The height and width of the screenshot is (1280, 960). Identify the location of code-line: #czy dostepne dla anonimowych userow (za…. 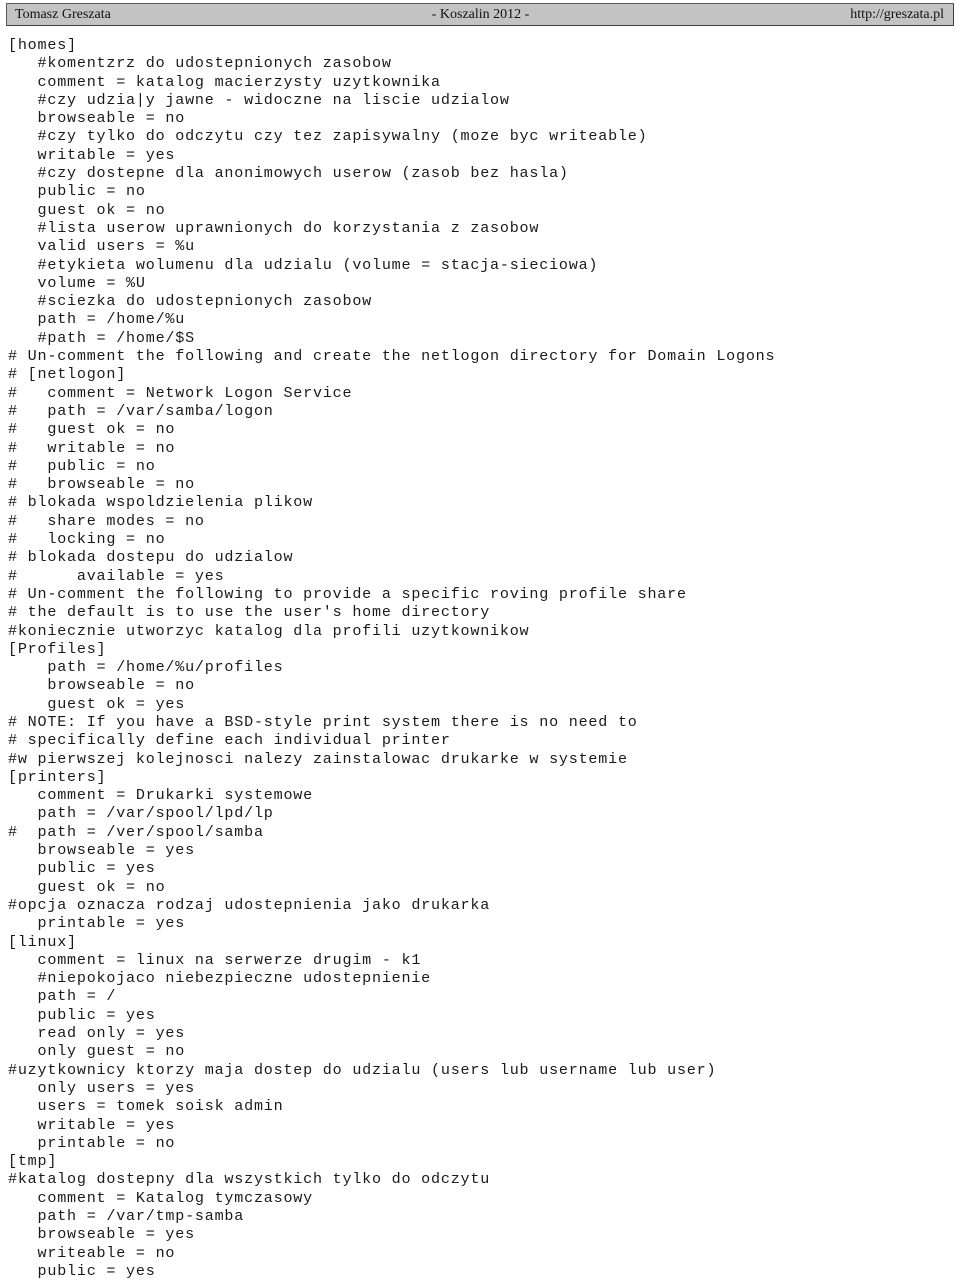
(288, 173).